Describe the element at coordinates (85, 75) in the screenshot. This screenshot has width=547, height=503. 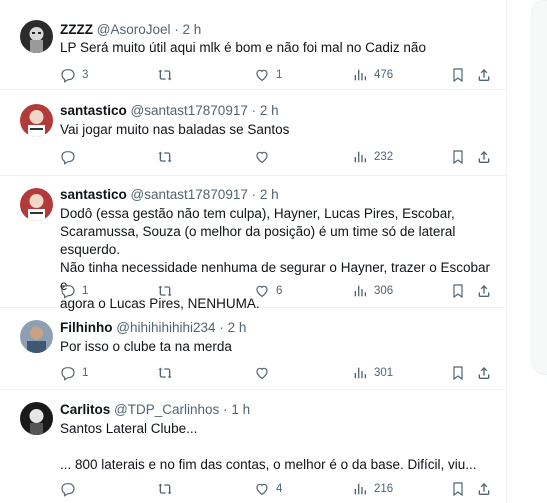
I see `reply-count: 3` at that location.